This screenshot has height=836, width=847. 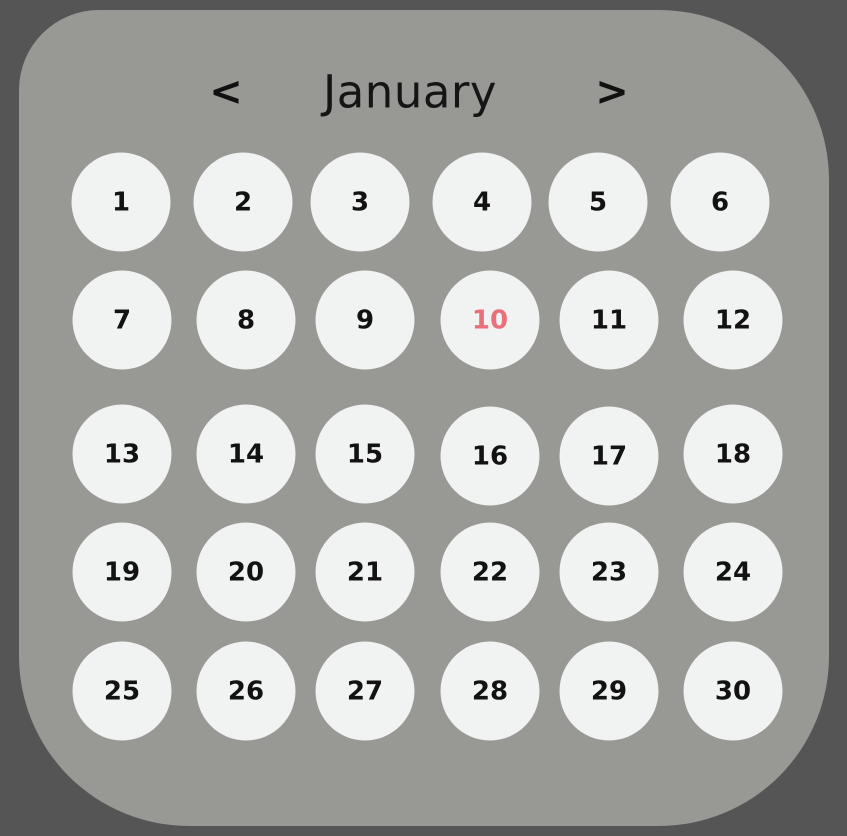 What do you see at coordinates (609, 320) in the screenshot?
I see `day-11: 11` at bounding box center [609, 320].